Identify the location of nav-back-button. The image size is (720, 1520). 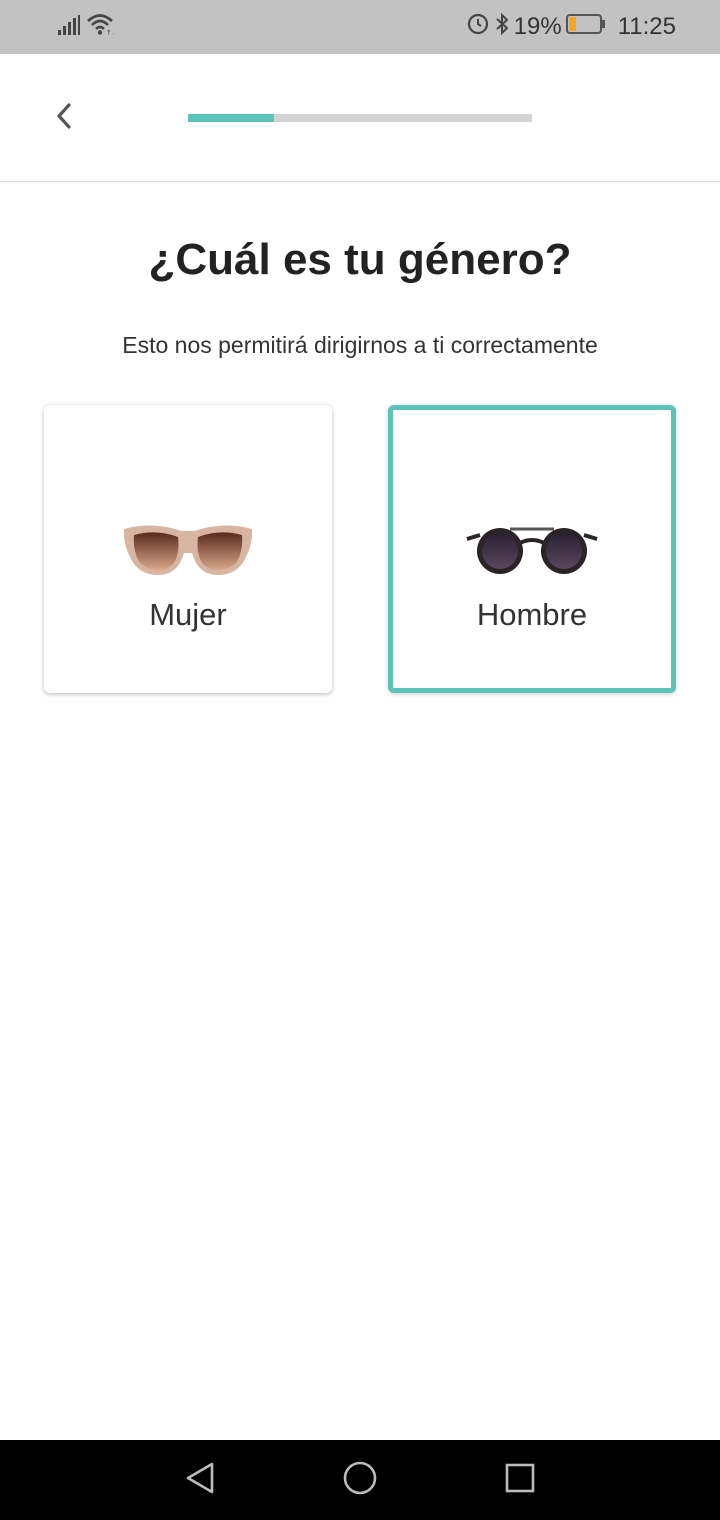
(200, 1480).